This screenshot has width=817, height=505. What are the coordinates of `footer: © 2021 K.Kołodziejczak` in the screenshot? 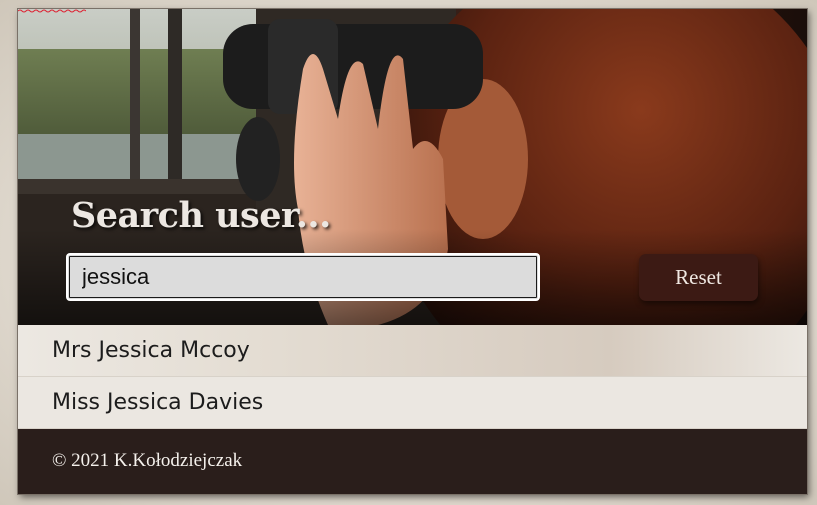 It's located at (412, 462).